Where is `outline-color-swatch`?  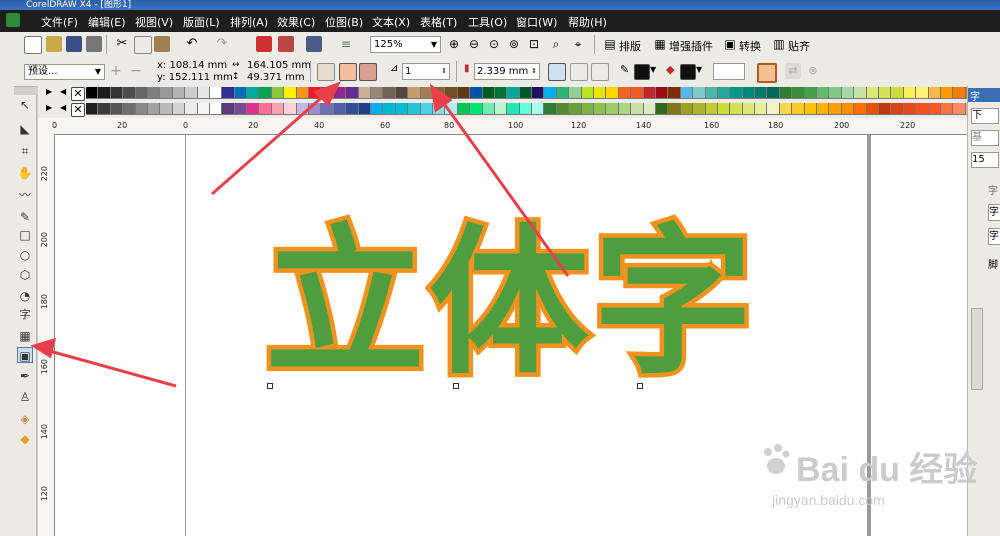 outline-color-swatch is located at coordinates (642, 72).